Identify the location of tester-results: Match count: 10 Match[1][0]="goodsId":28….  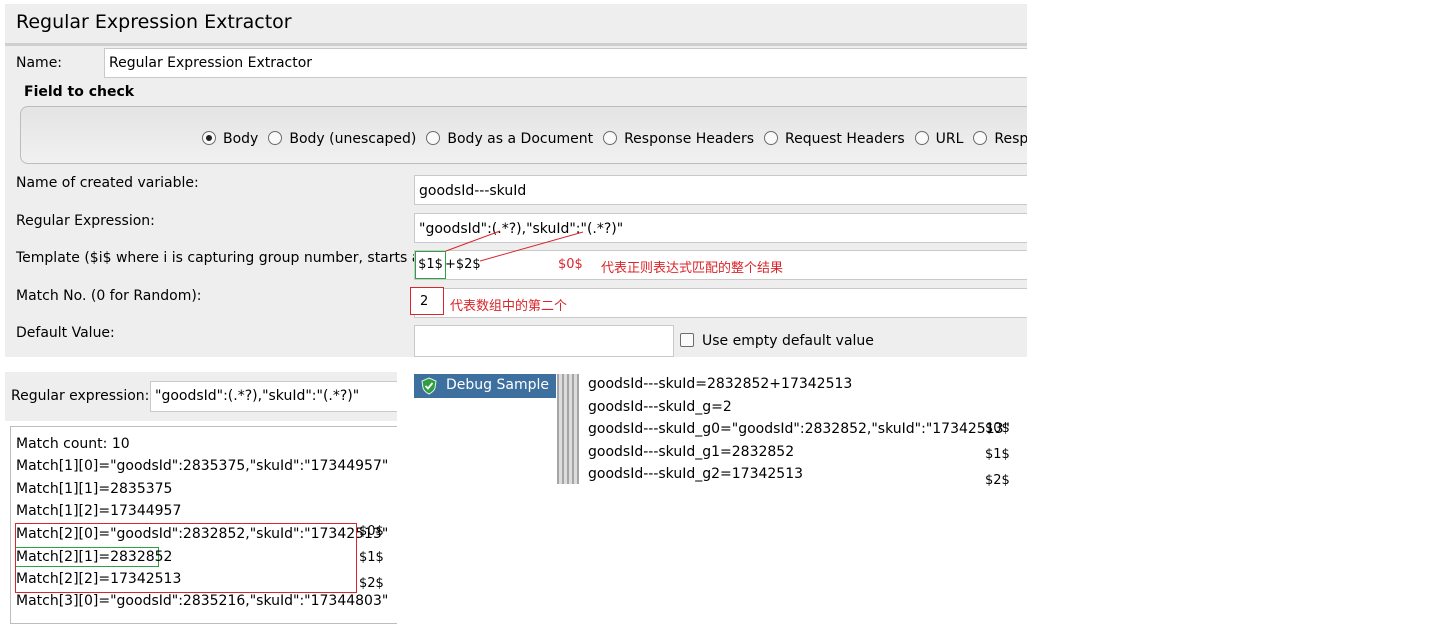
(203, 525).